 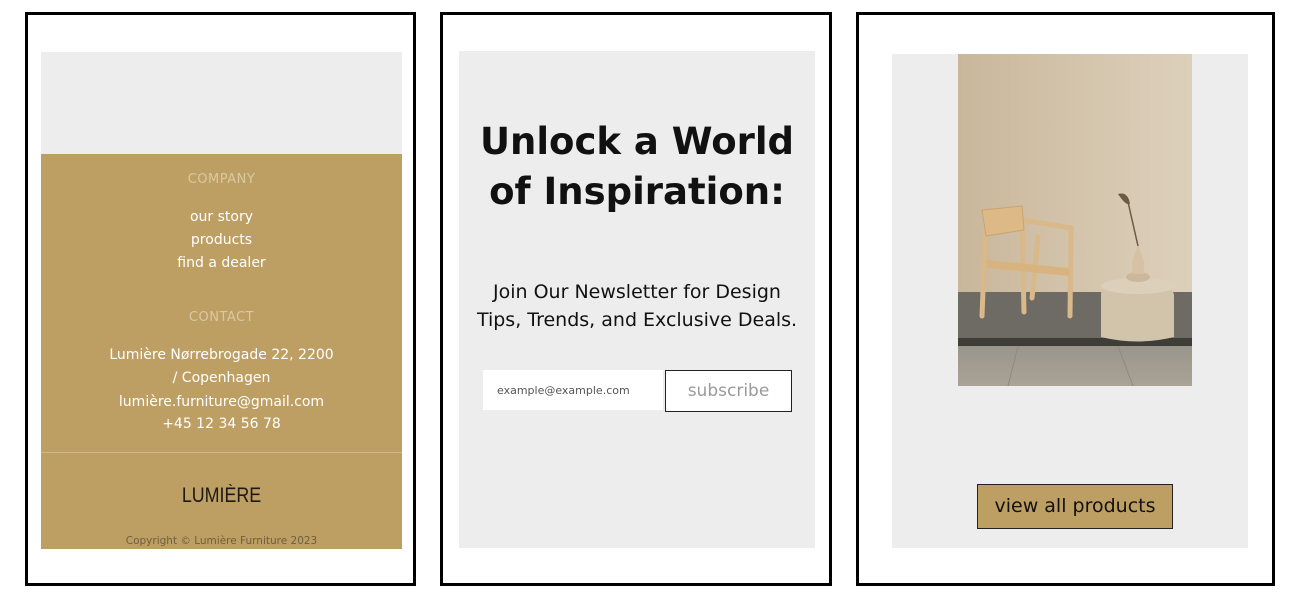 What do you see at coordinates (221, 402) in the screenshot?
I see `contact-email-link: lumière.furniture@gmail.com` at bounding box center [221, 402].